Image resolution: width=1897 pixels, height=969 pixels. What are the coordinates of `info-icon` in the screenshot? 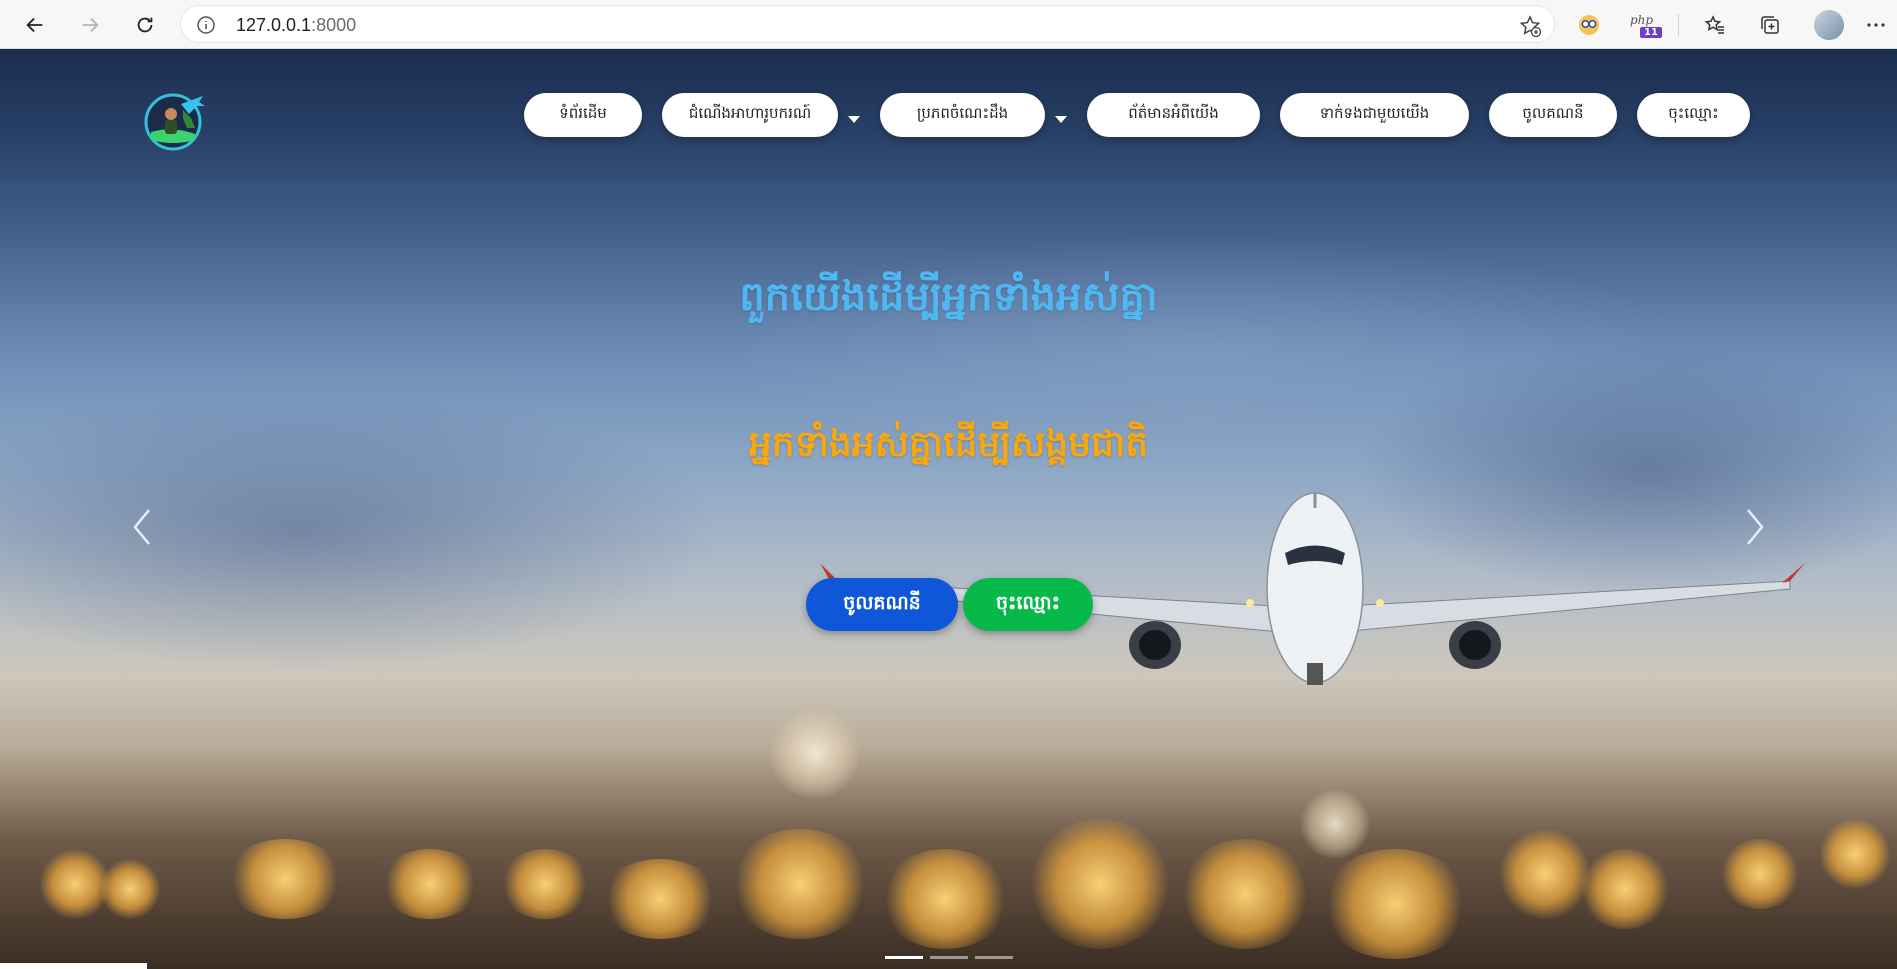 It's located at (206, 25).